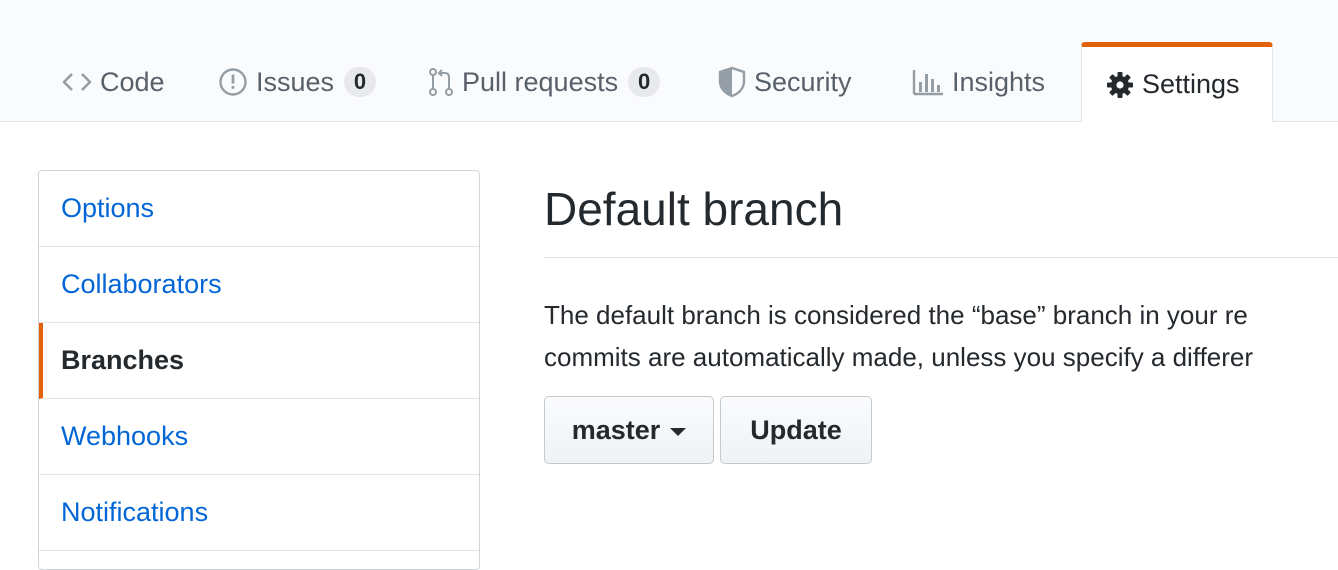  I want to click on tab-issues-label: Issues, so click(295, 81).